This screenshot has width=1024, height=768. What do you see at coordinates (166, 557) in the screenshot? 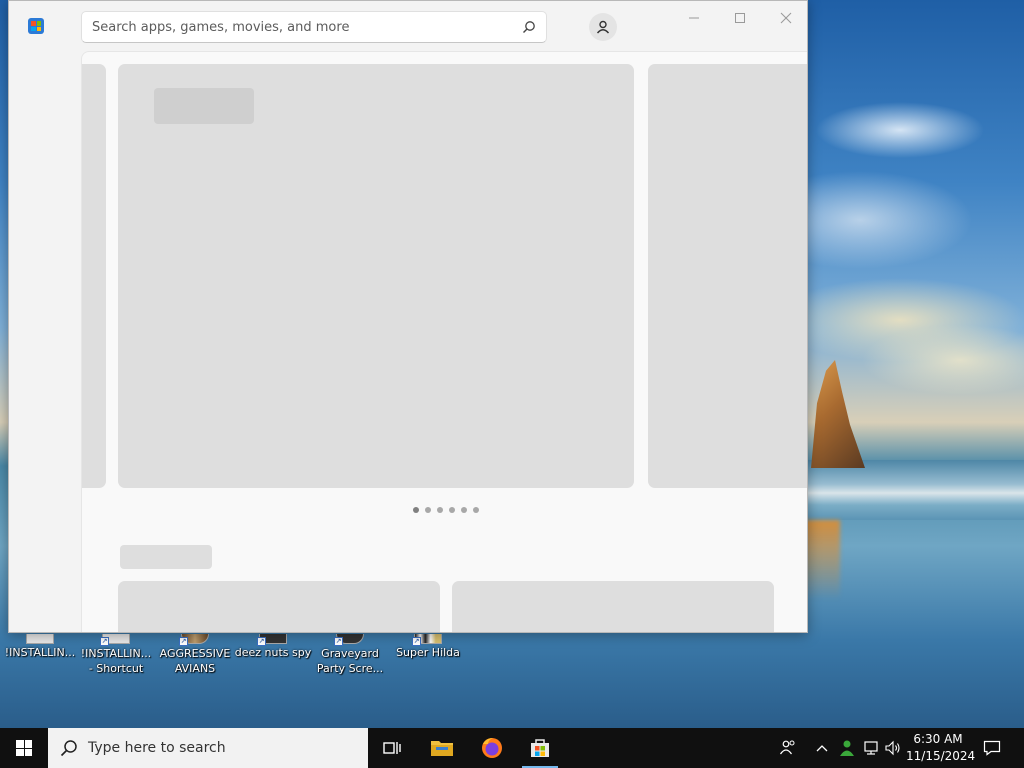
I see `section-title-placeholder` at bounding box center [166, 557].